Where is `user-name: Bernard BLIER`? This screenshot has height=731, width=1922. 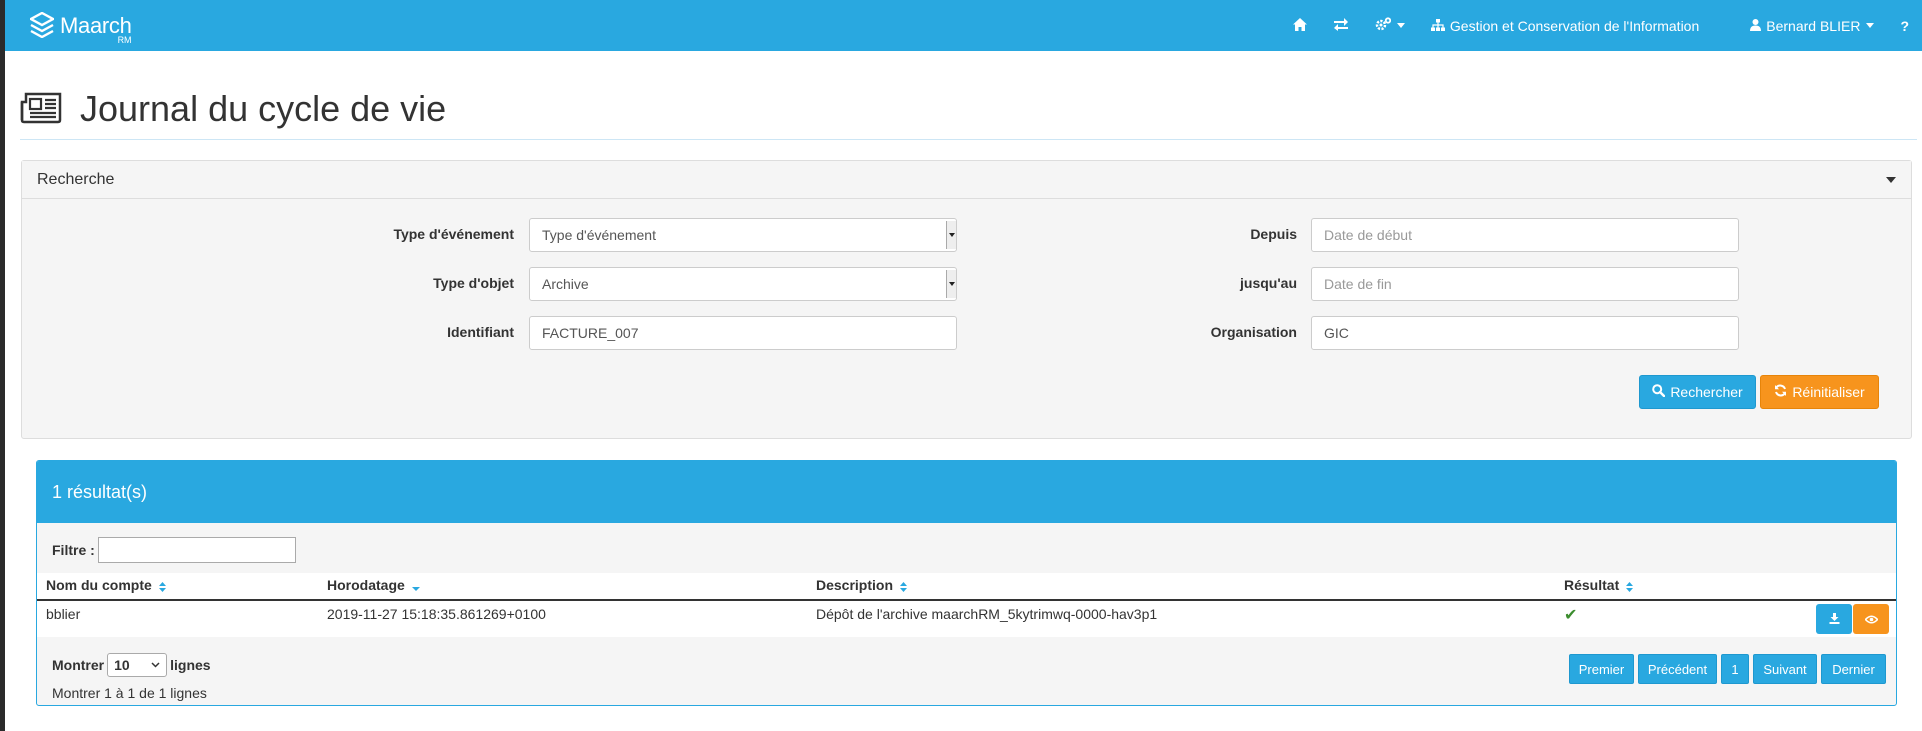
user-name: Bernard BLIER is located at coordinates (1813, 25).